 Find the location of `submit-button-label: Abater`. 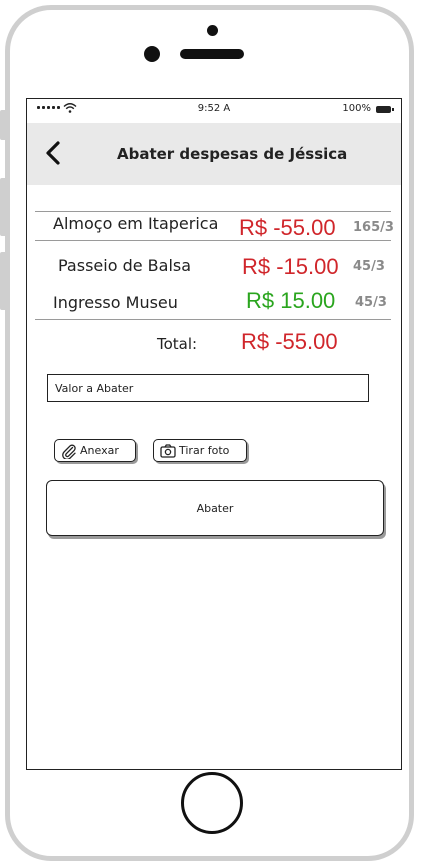

submit-button-label: Abater is located at coordinates (215, 508).